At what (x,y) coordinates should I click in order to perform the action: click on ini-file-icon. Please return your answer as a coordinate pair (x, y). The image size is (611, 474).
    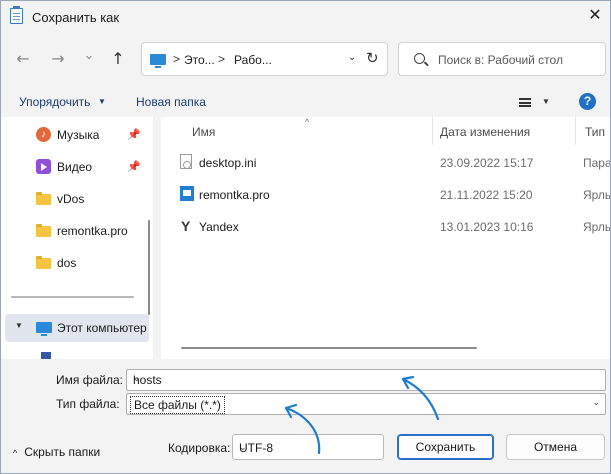
    Looking at the image, I should click on (186, 161).